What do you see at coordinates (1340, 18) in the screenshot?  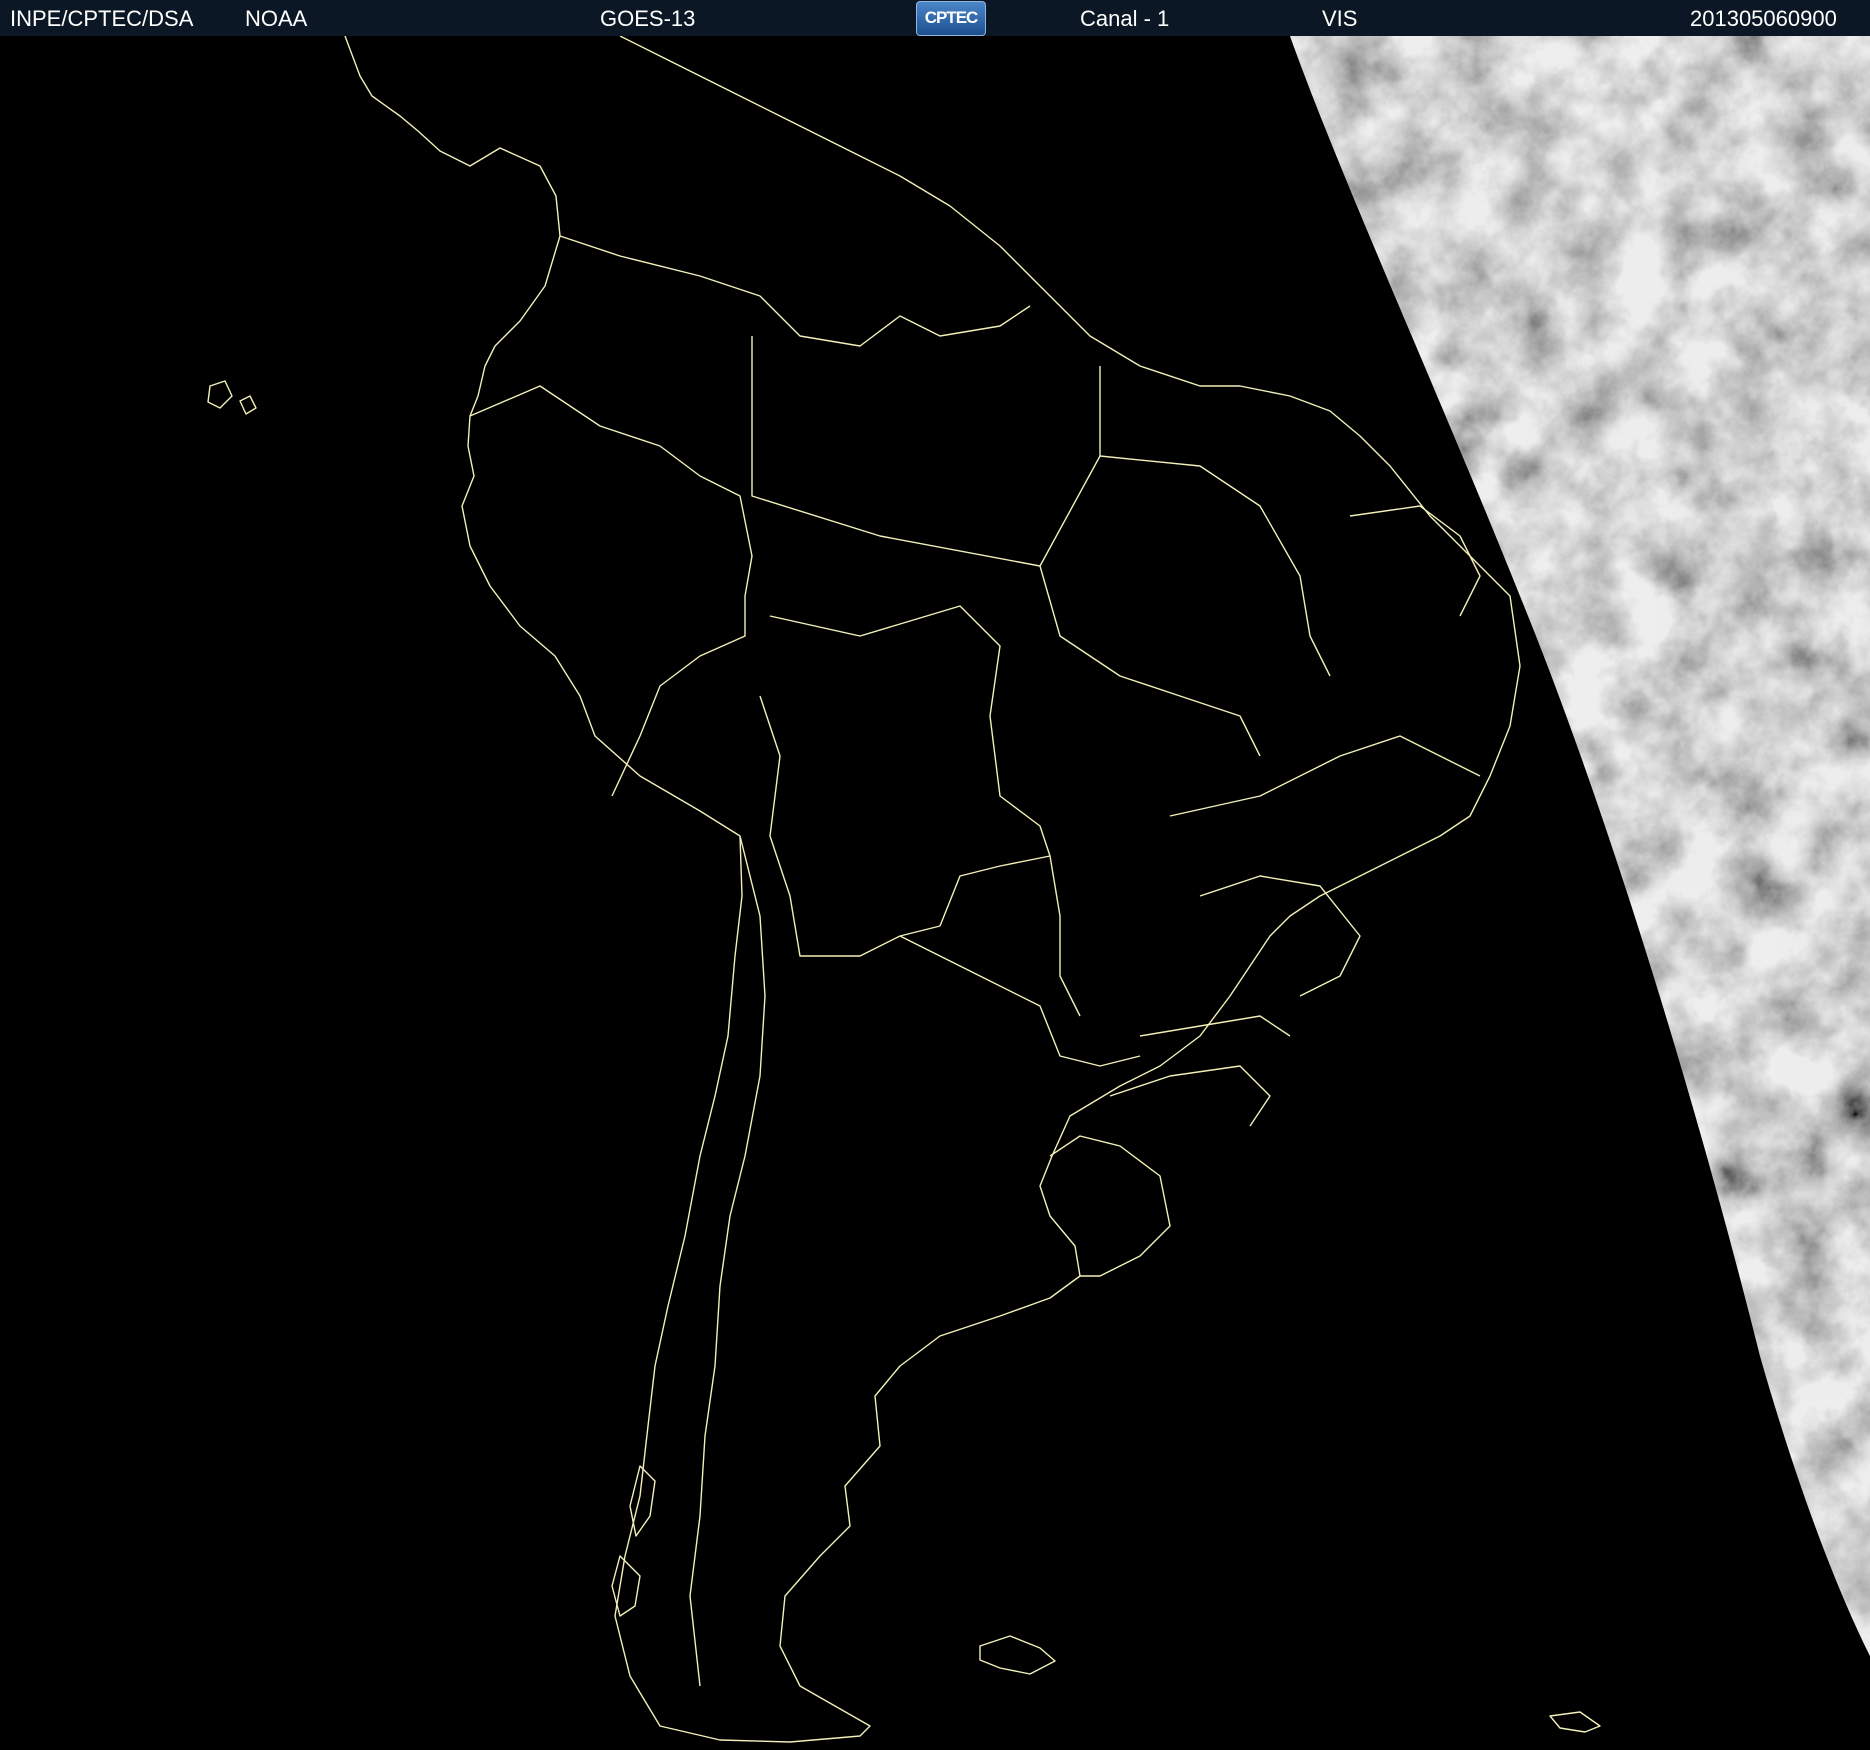 I see `band-label: VIS` at bounding box center [1340, 18].